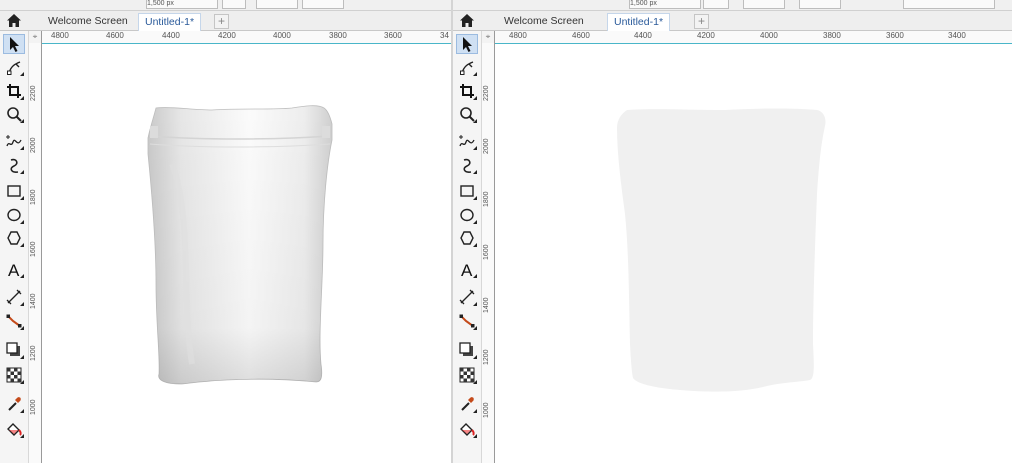 This screenshot has height=463, width=1012. I want to click on ruler-label: 34, so click(444, 35).